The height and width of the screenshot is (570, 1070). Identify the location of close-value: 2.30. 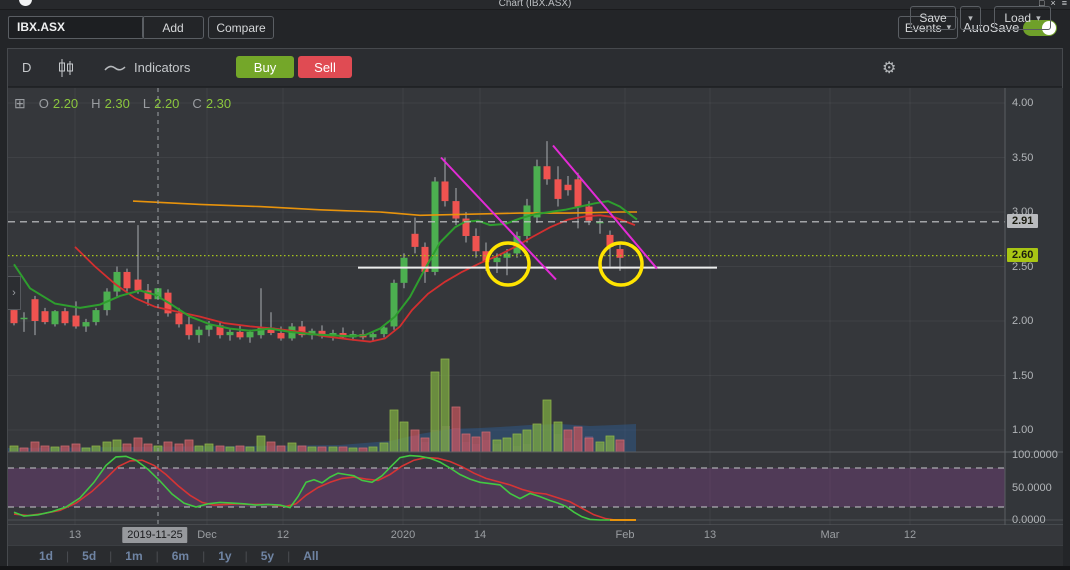
(218, 103).